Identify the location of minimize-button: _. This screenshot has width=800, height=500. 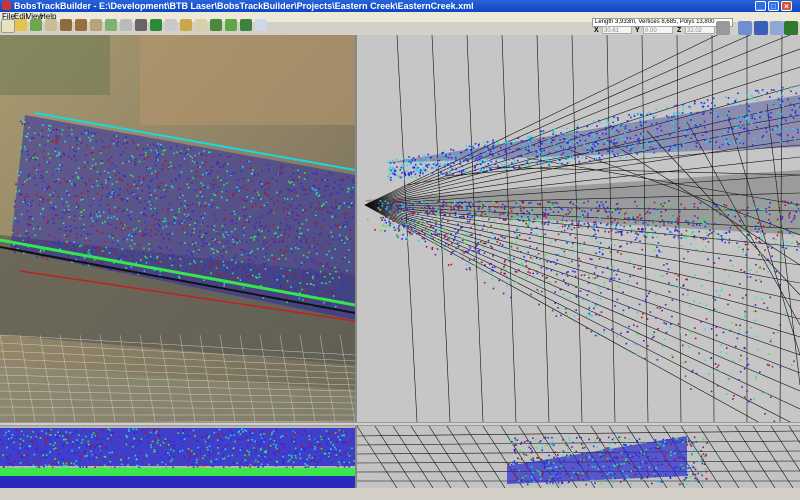
(760, 6).